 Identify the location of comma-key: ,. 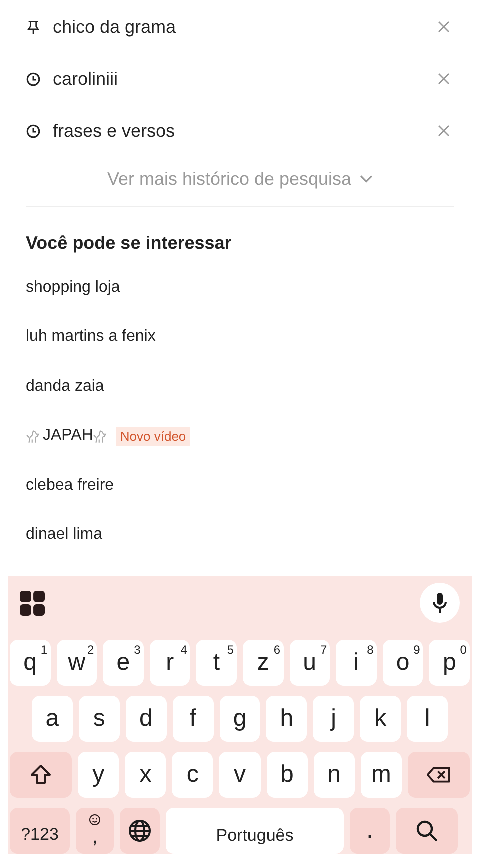
(95, 831).